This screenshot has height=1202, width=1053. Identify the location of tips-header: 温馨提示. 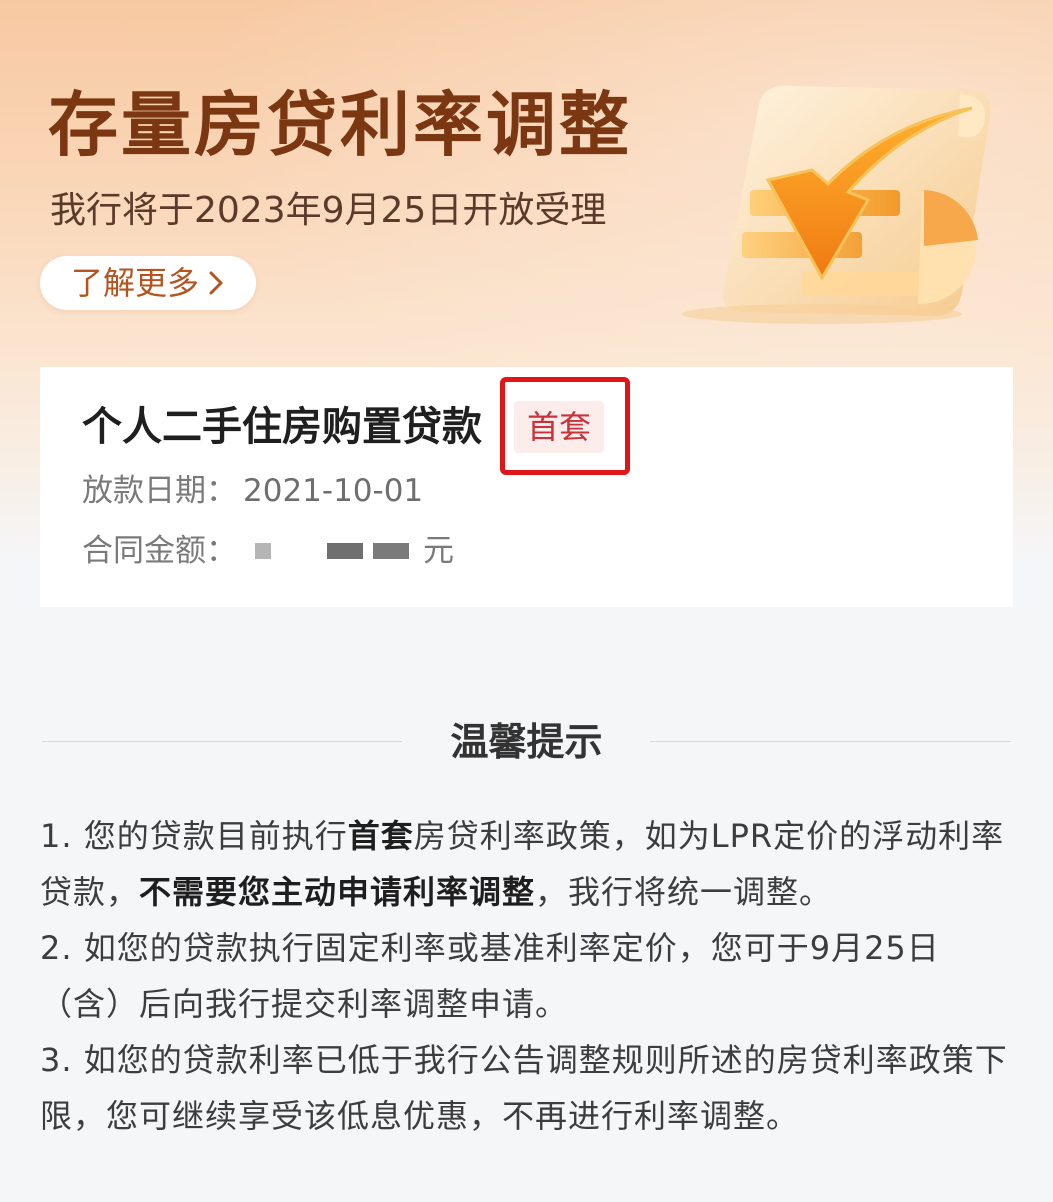
(526, 742).